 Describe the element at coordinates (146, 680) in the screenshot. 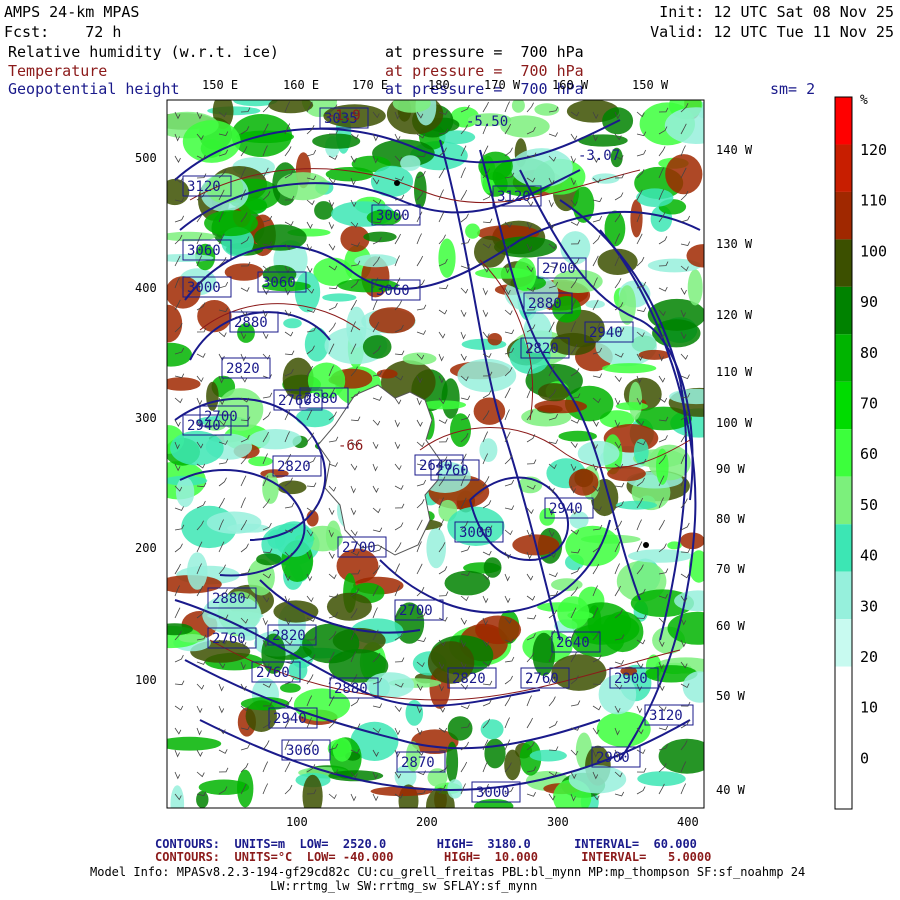

I see `y-tick-label: 100` at that location.